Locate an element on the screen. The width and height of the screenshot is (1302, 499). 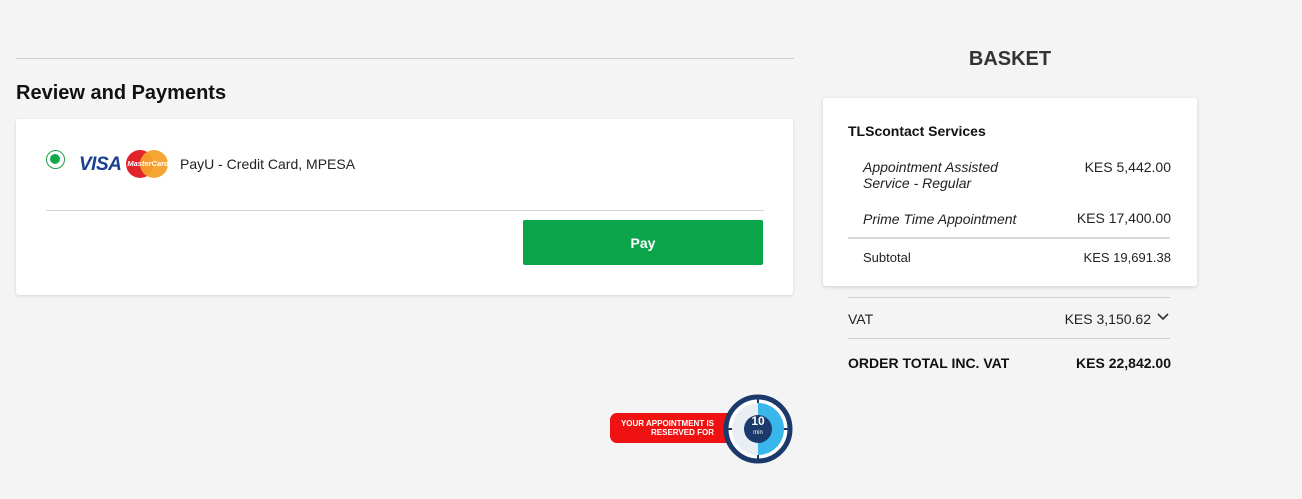
countdown-timer-icon is located at coordinates (758, 429).